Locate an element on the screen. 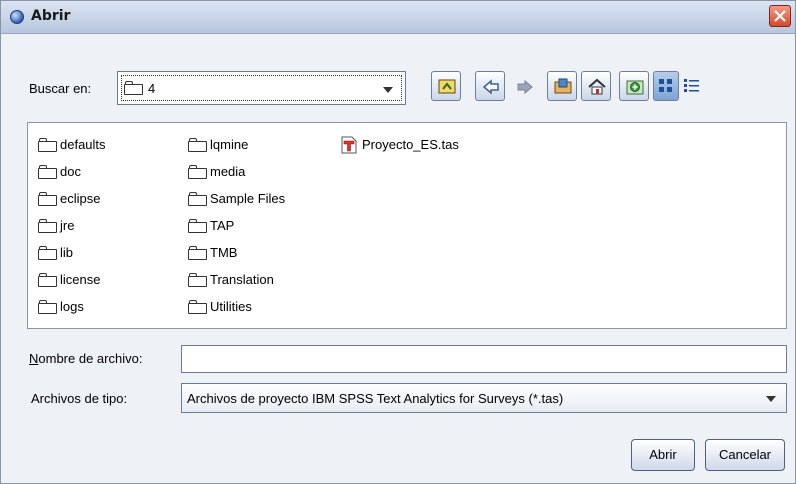  close-button is located at coordinates (780, 16).